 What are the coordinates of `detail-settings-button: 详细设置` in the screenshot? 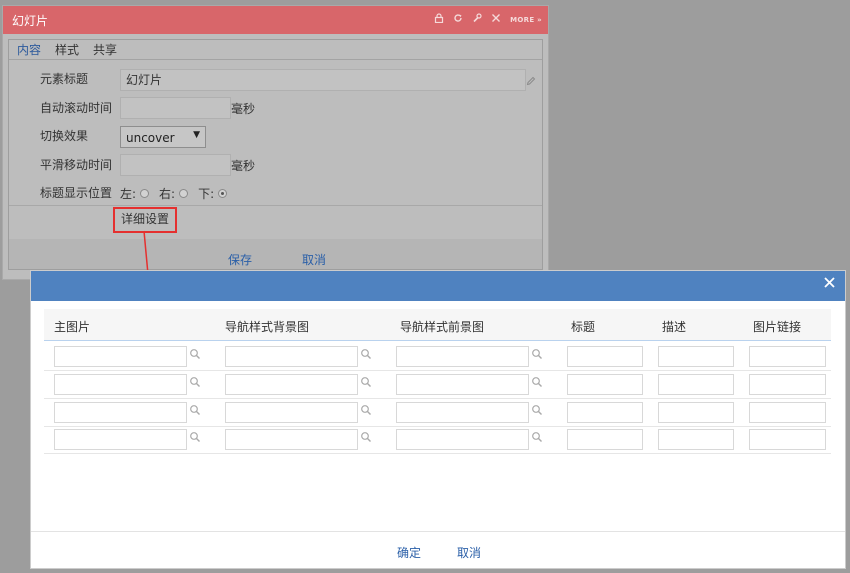 It's located at (145, 220).